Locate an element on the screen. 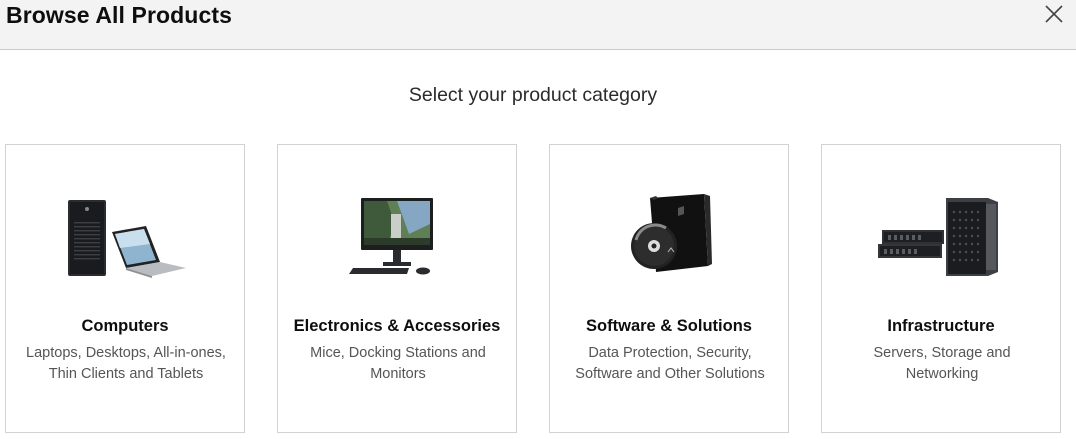 The width and height of the screenshot is (1076, 439). close-icon is located at coordinates (1054, 14).